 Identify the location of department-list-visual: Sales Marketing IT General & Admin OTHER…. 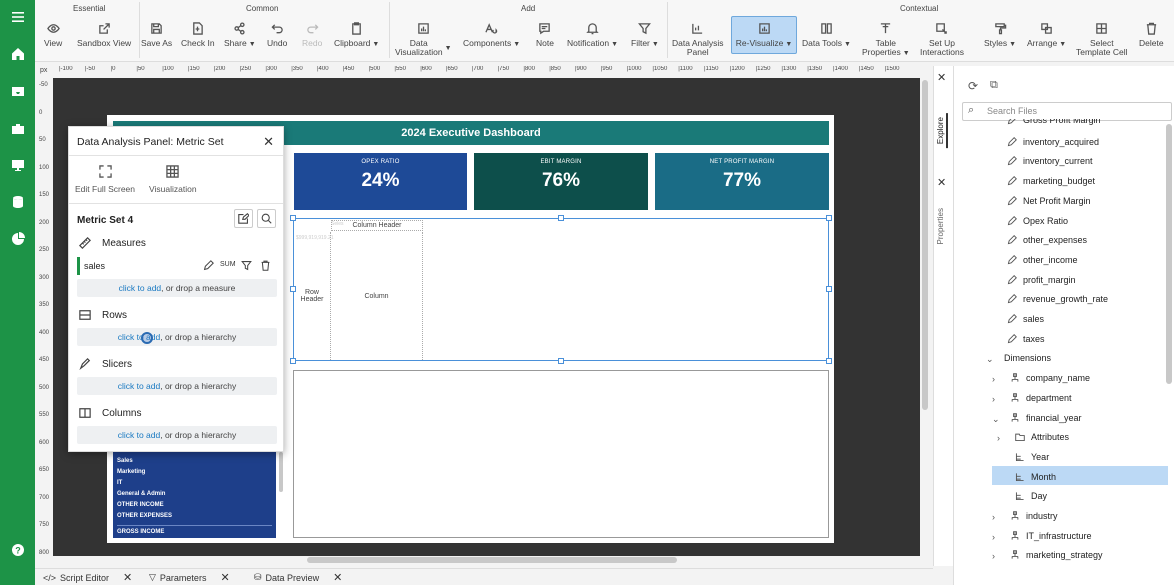
(194, 494).